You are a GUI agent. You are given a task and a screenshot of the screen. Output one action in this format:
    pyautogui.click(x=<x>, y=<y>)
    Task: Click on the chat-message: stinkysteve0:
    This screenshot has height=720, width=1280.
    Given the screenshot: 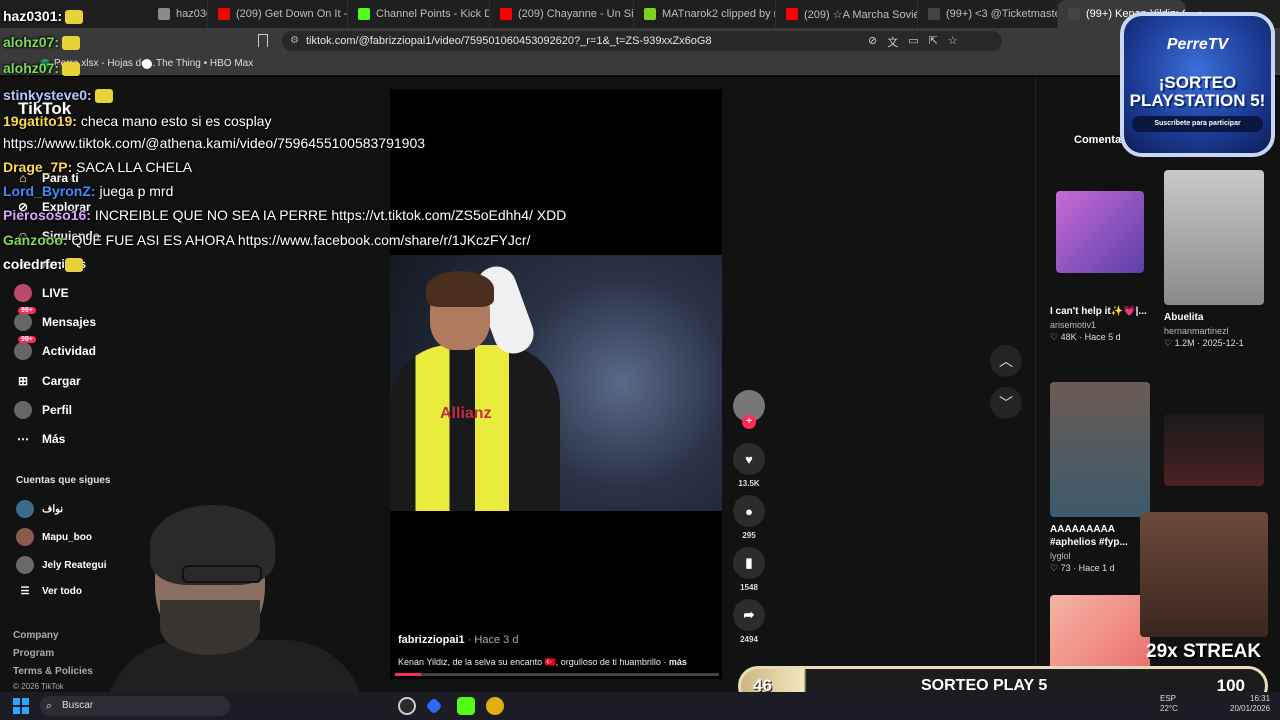 What is the action you would take?
    pyautogui.click(x=58, y=95)
    